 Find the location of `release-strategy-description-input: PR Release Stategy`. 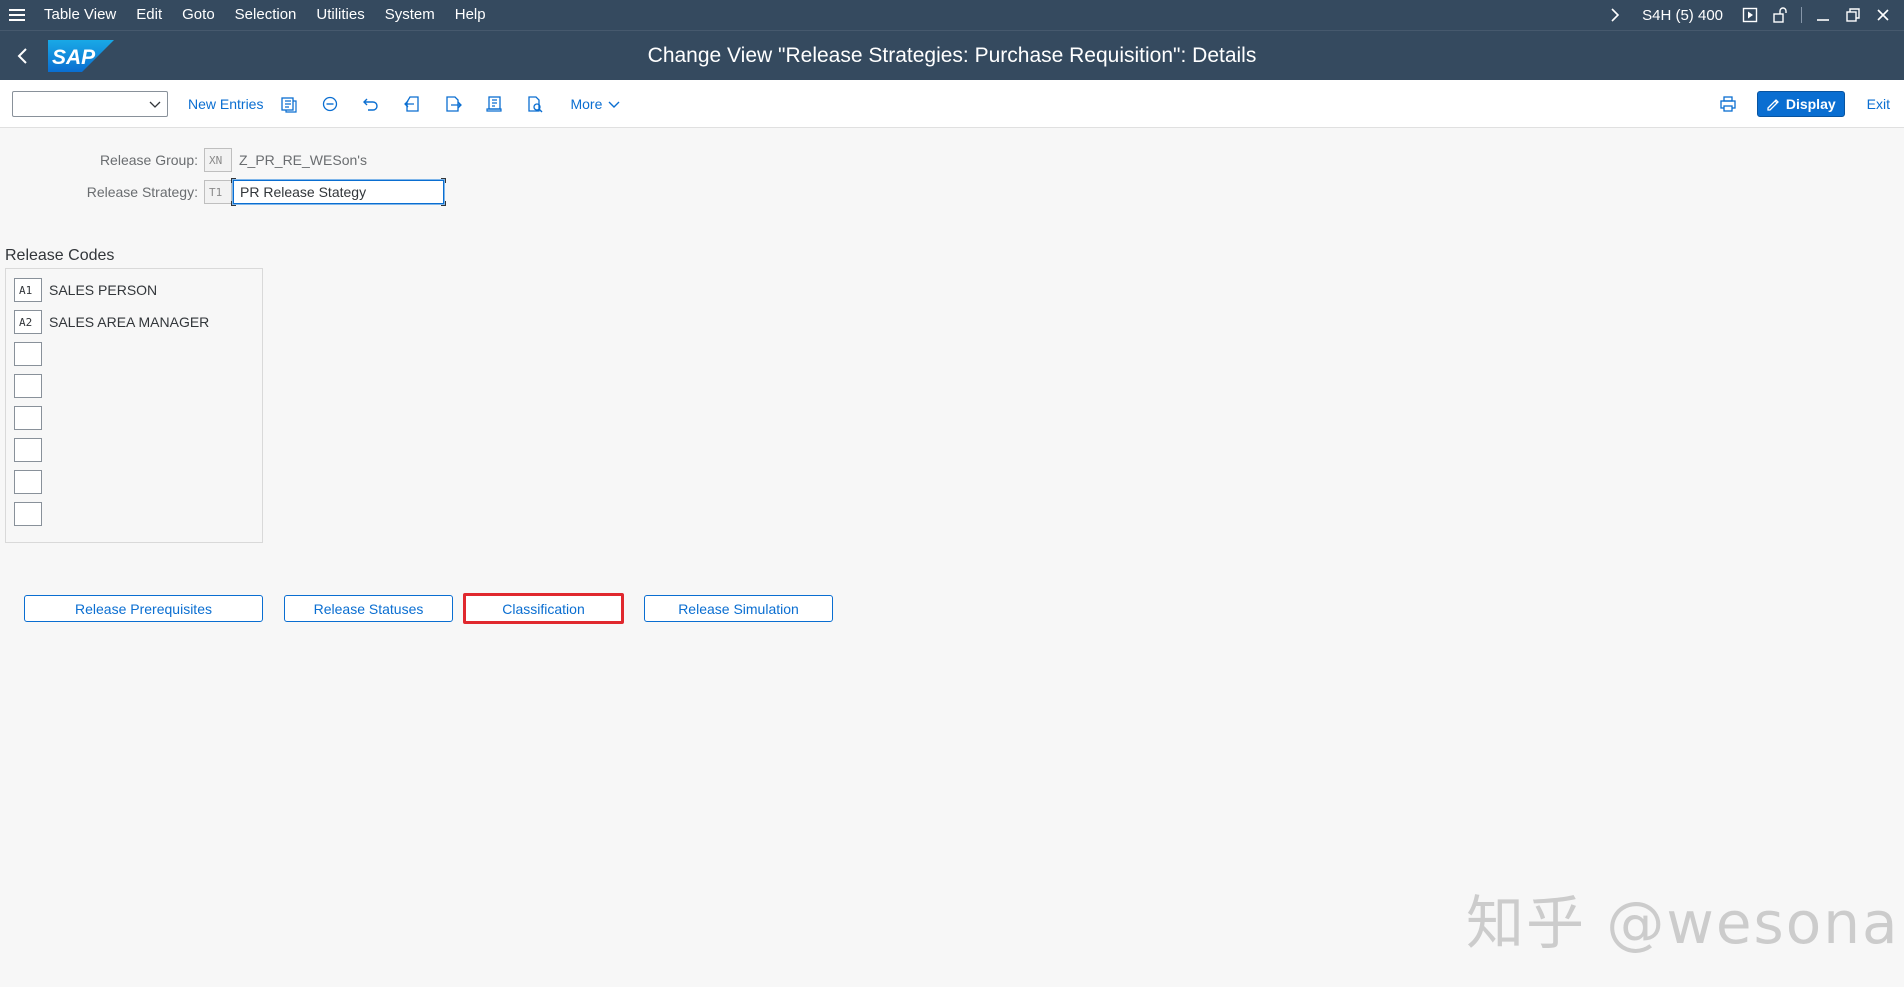

release-strategy-description-input: PR Release Stategy is located at coordinates (338, 192).